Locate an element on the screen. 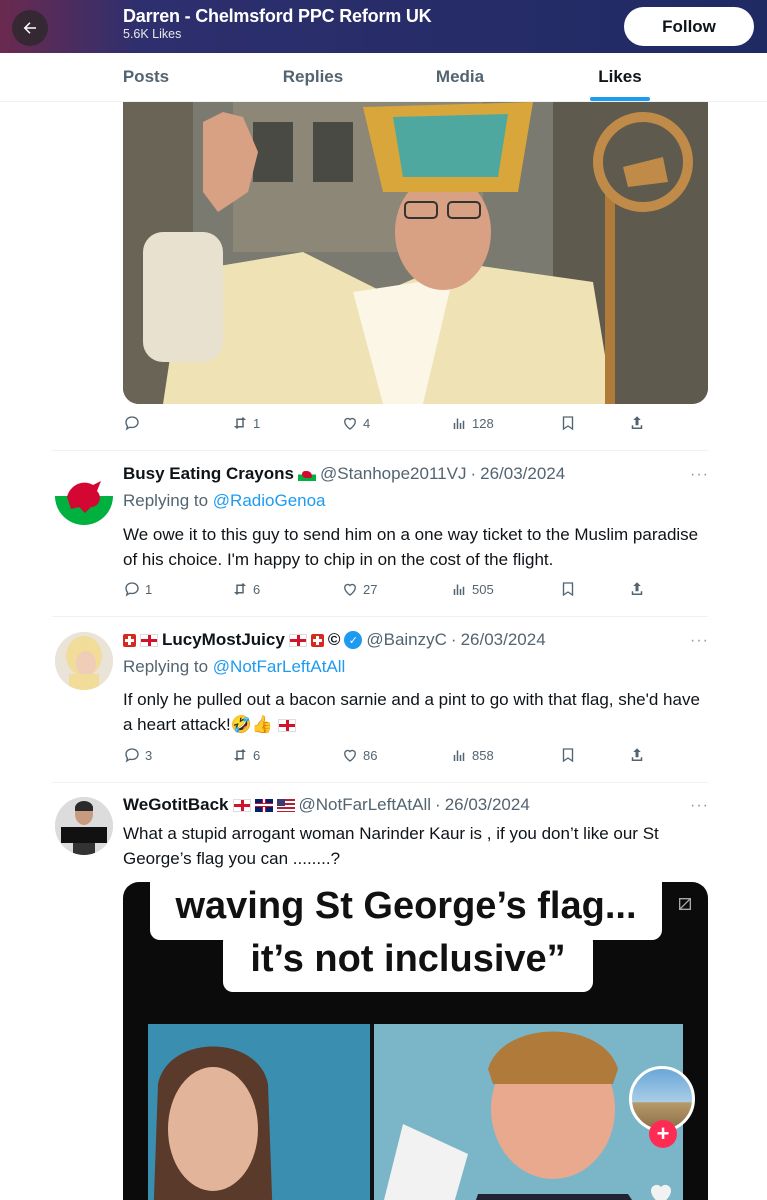 The width and height of the screenshot is (767, 1200). views-button: 128 is located at coordinates (472, 423).